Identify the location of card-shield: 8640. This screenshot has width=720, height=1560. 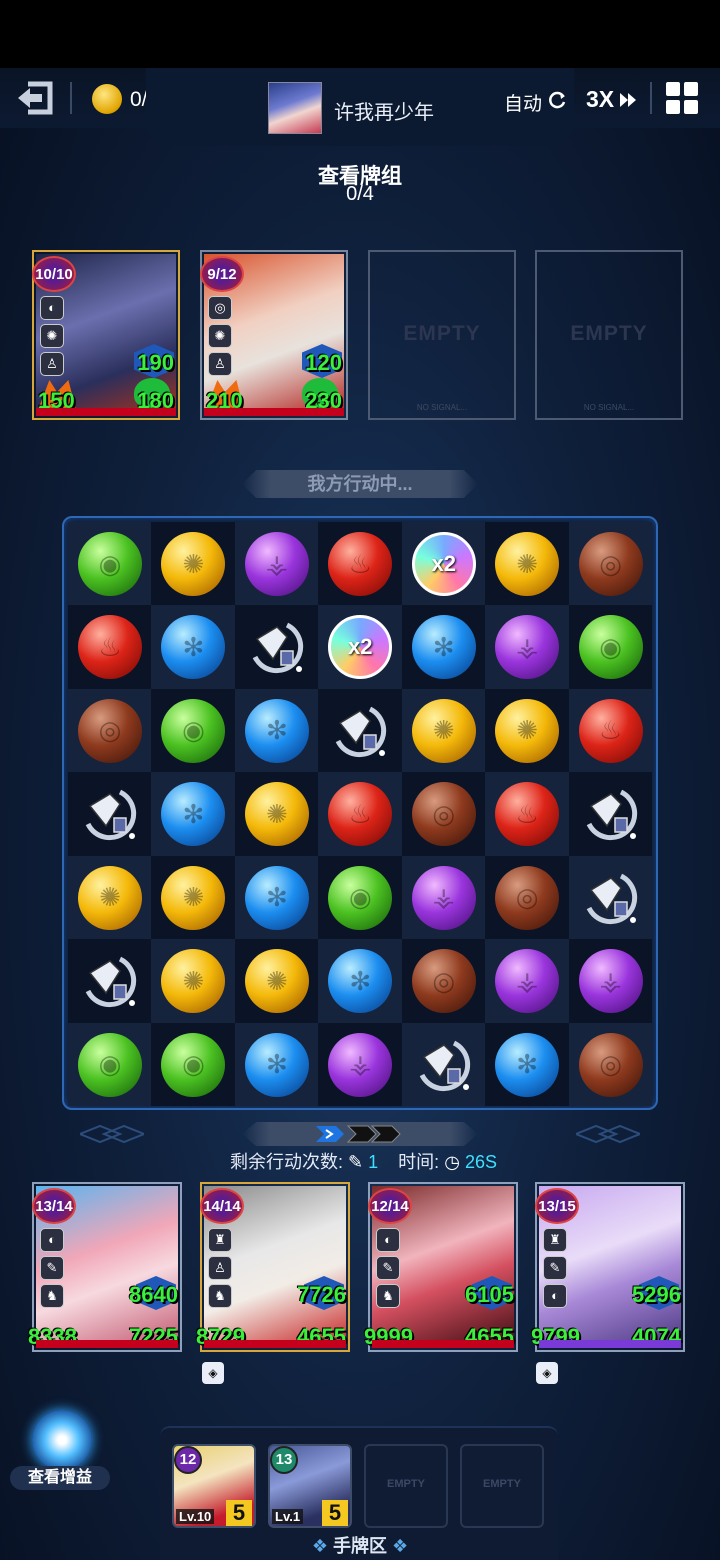
(153, 1294).